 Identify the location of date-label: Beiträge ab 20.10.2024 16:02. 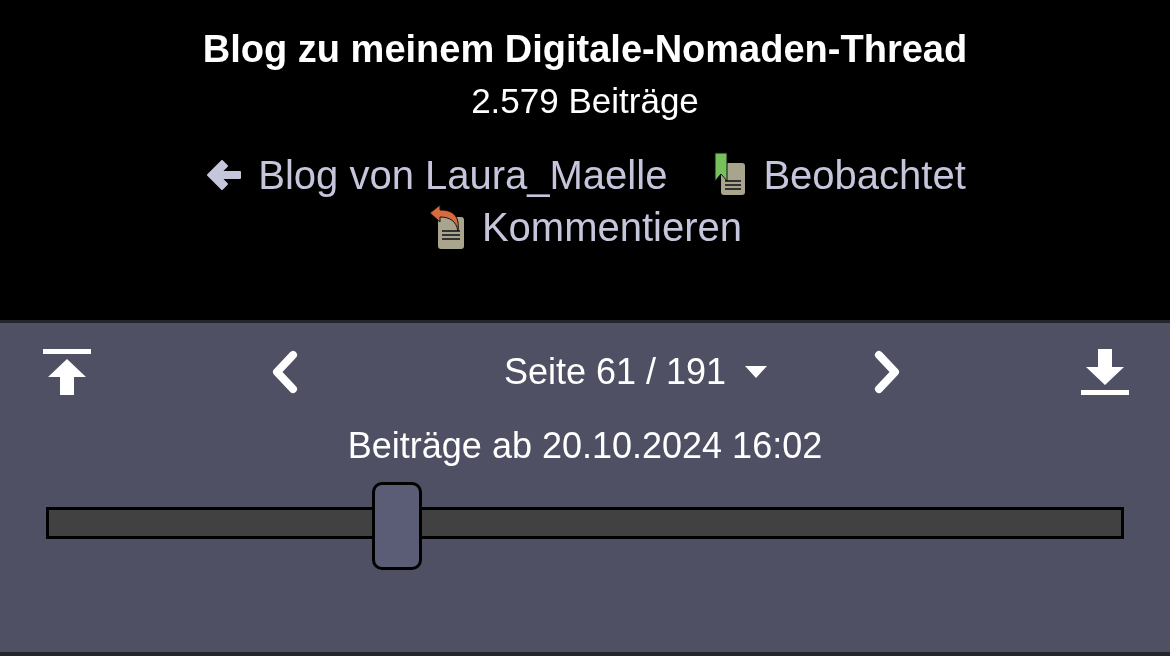
(585, 446).